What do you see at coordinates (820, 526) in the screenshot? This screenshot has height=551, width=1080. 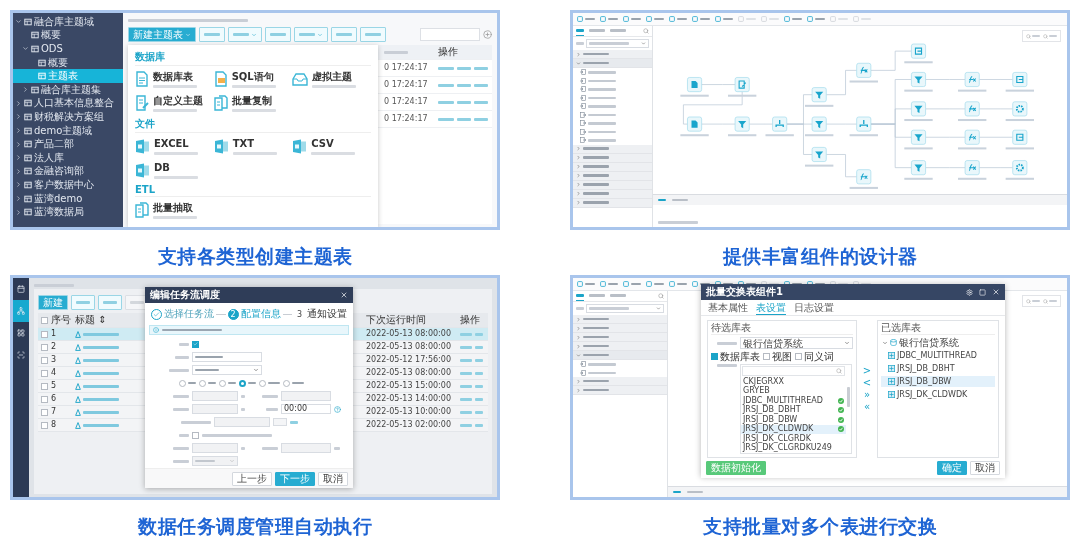 I see `caption: 支持批量对多个表进行交换` at bounding box center [820, 526].